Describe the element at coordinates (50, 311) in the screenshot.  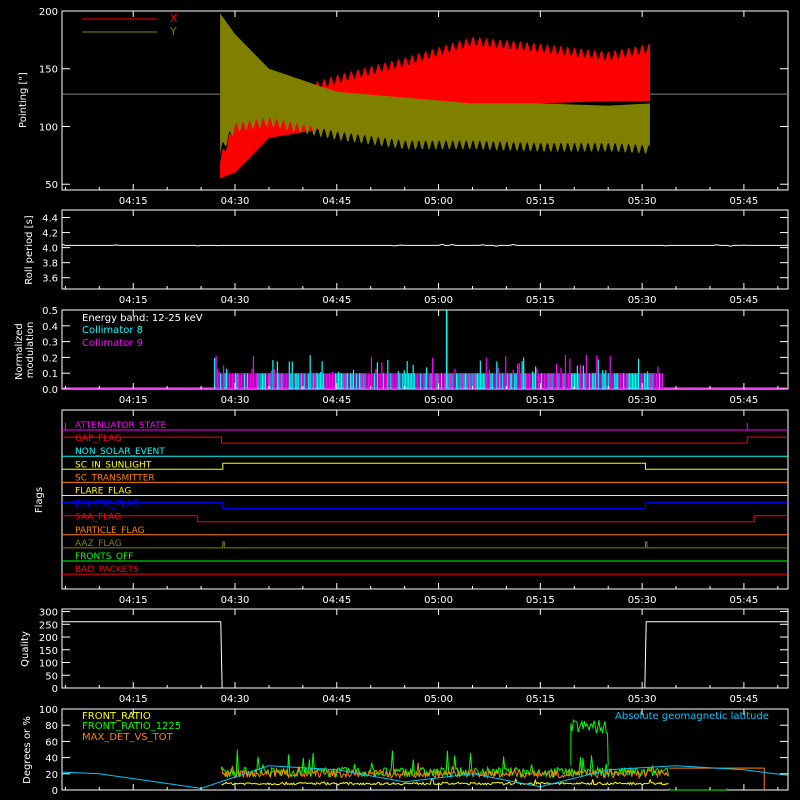
I see `modulation-ytick-label: 0.5` at that location.